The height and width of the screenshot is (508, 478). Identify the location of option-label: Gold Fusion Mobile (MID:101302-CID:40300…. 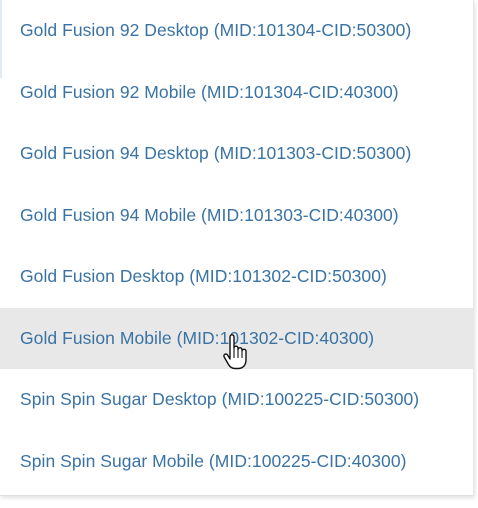
(197, 337).